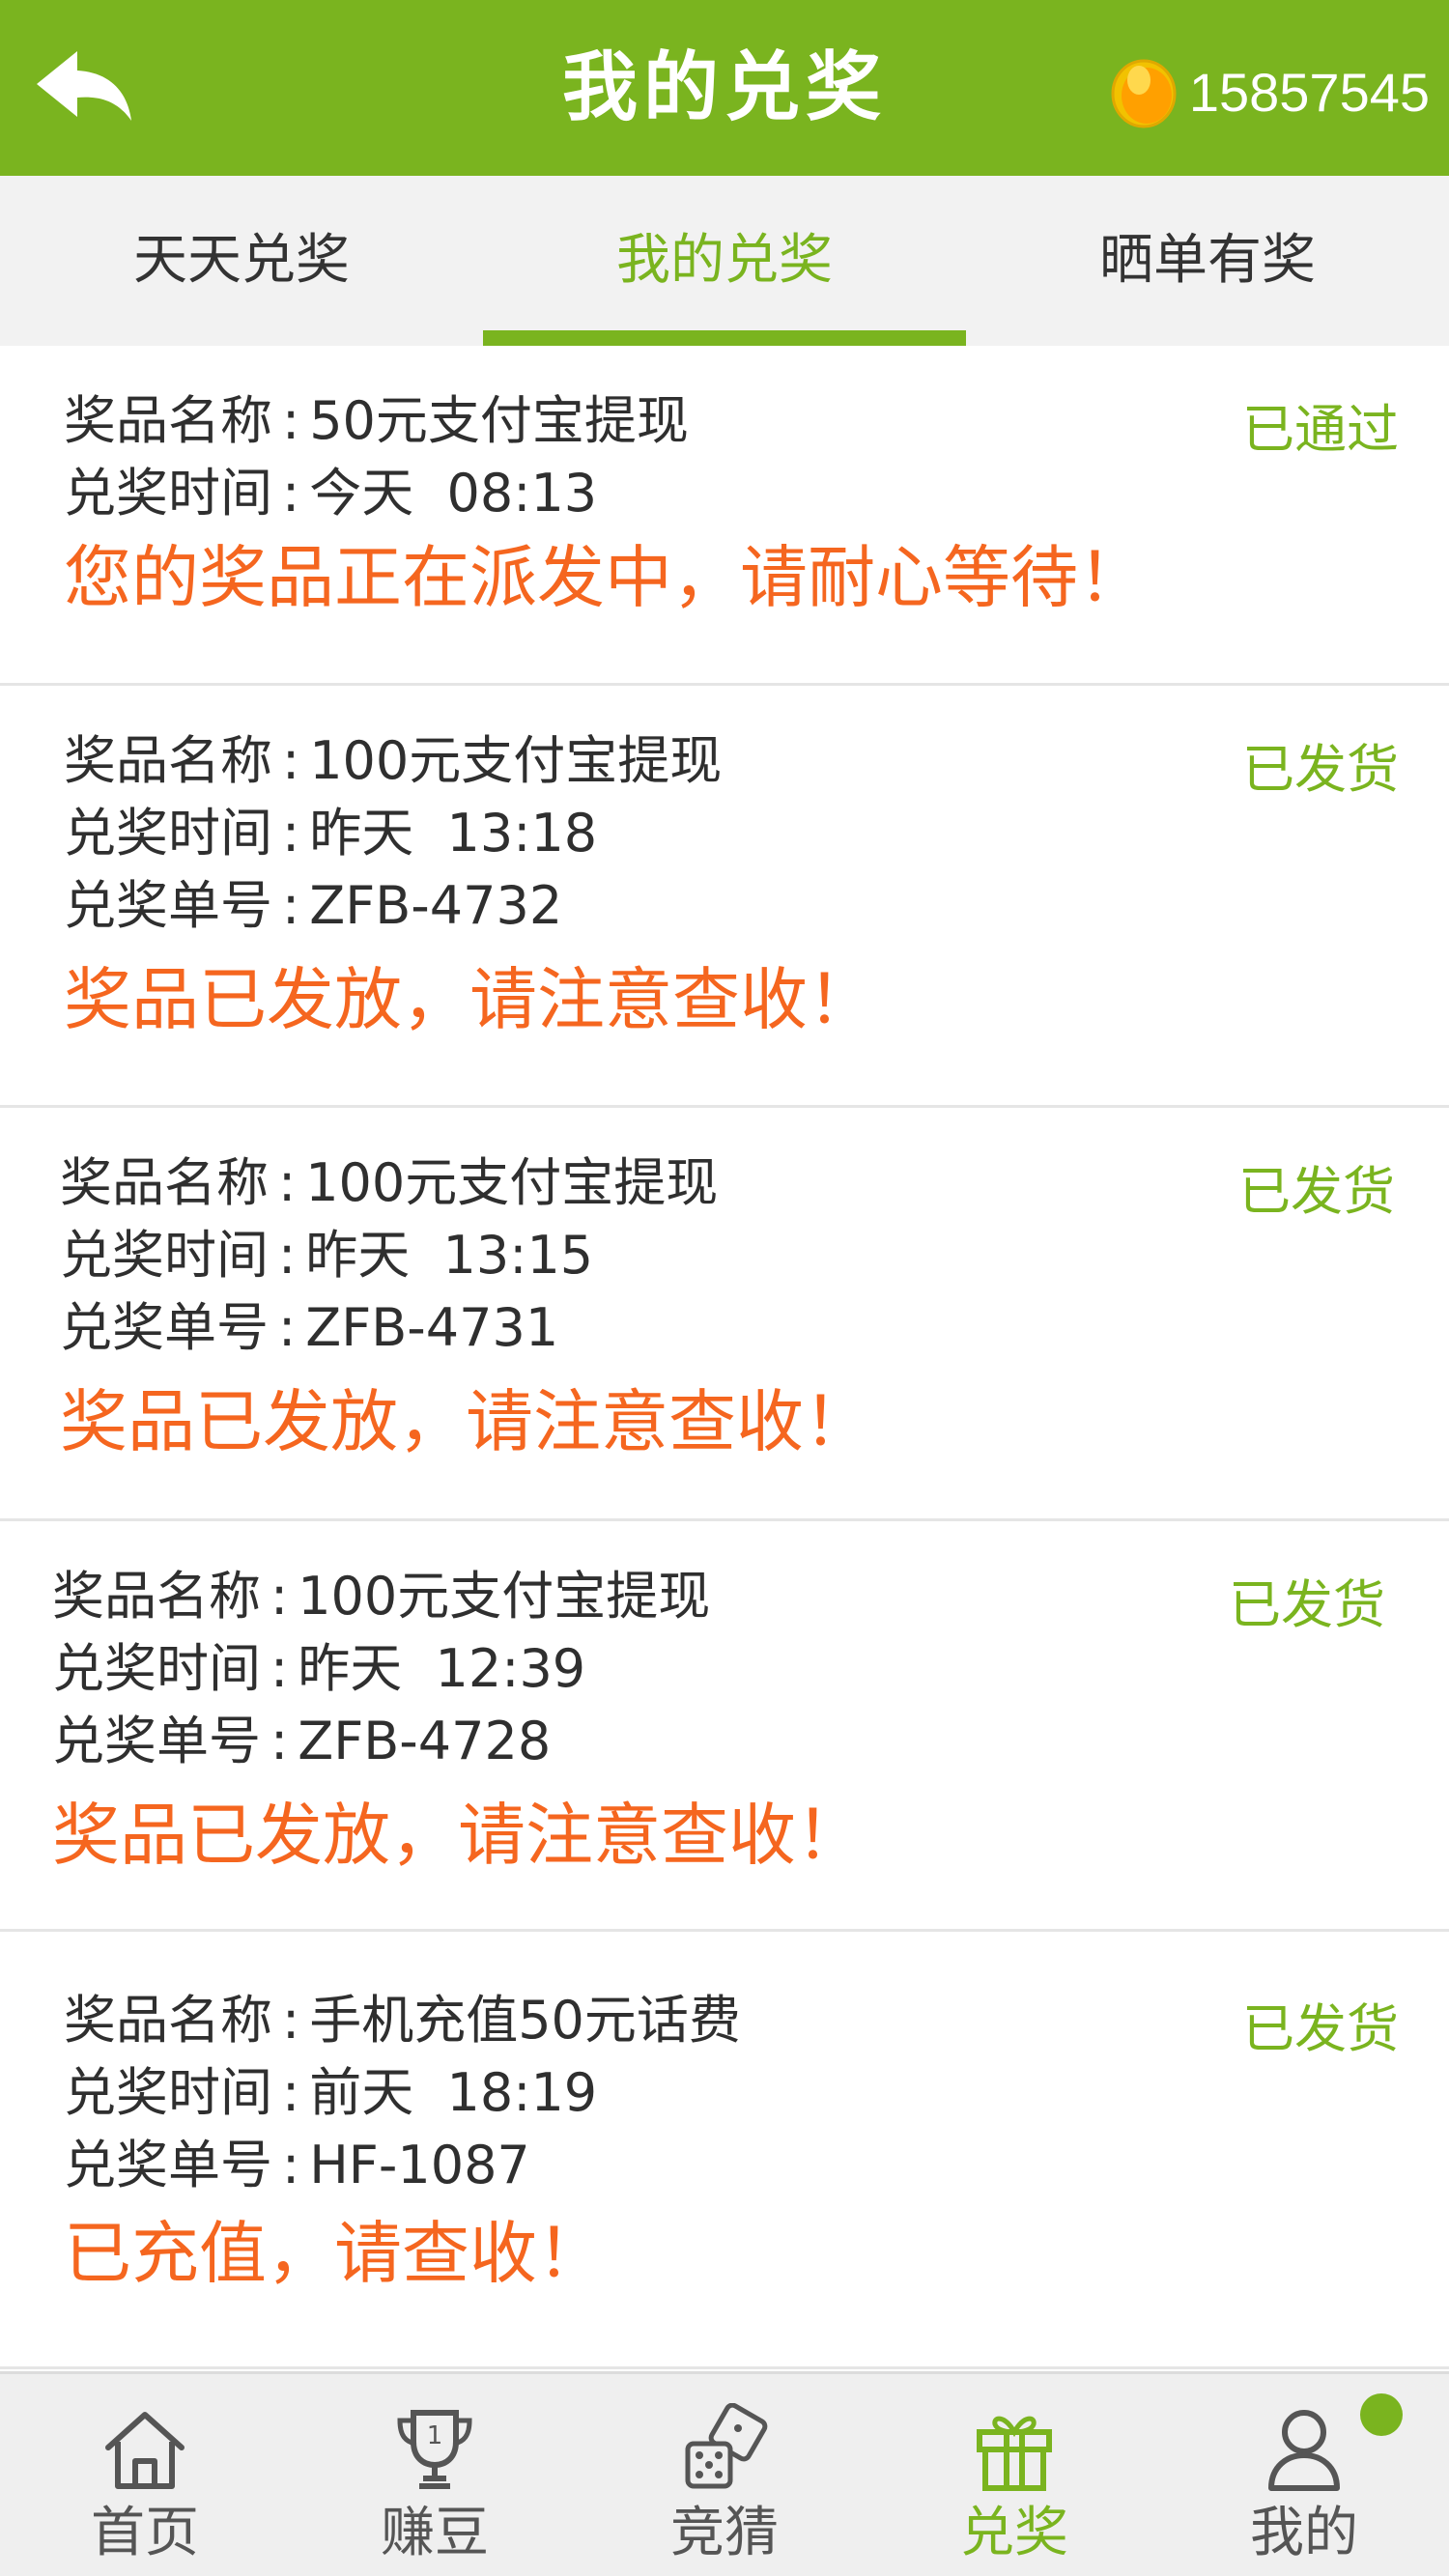  What do you see at coordinates (718, 1741) in the screenshot?
I see `order-number-row: 兑奖单号: ZFB-4728` at bounding box center [718, 1741].